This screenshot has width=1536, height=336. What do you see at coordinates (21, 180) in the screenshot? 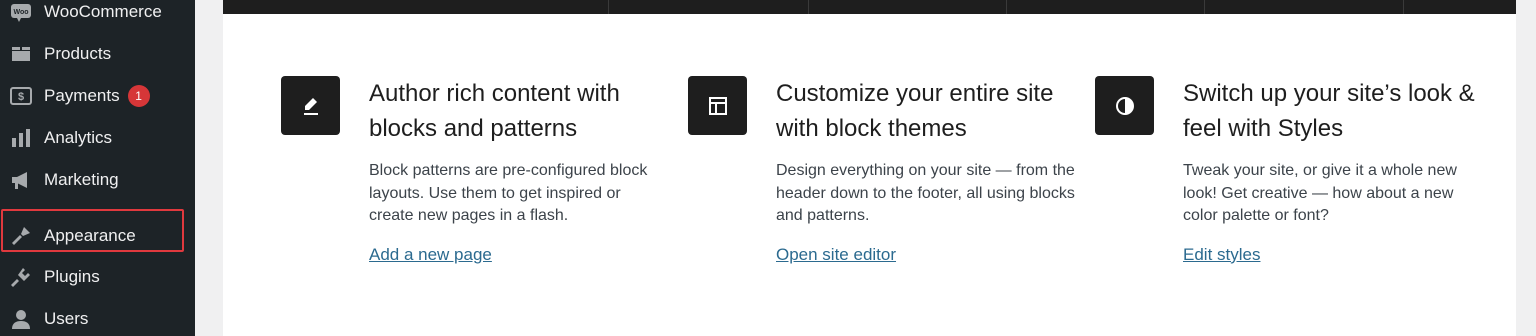
I see `marketing-icon` at bounding box center [21, 180].